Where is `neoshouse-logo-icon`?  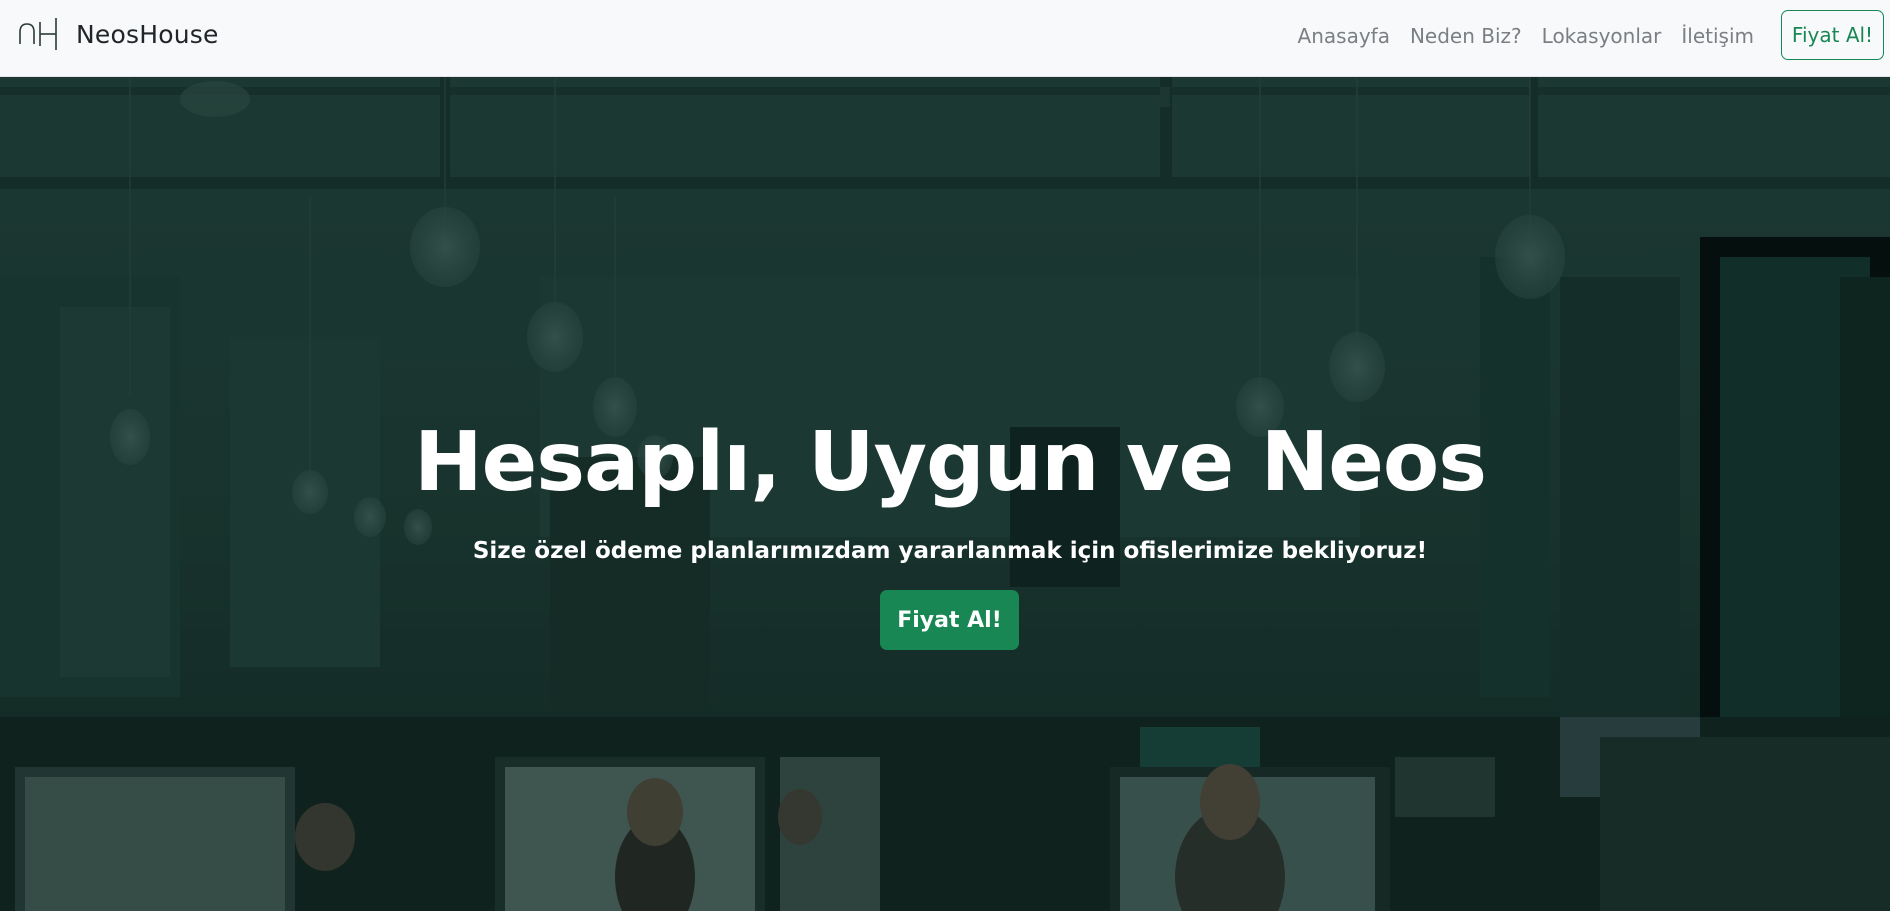
neoshouse-logo-icon is located at coordinates (38, 34).